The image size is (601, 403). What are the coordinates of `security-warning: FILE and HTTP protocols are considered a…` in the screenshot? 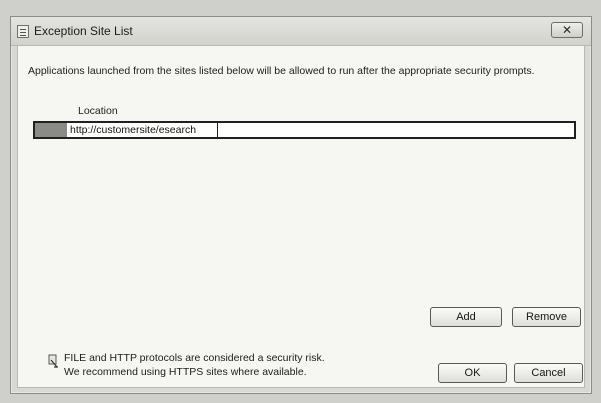 It's located at (194, 365).